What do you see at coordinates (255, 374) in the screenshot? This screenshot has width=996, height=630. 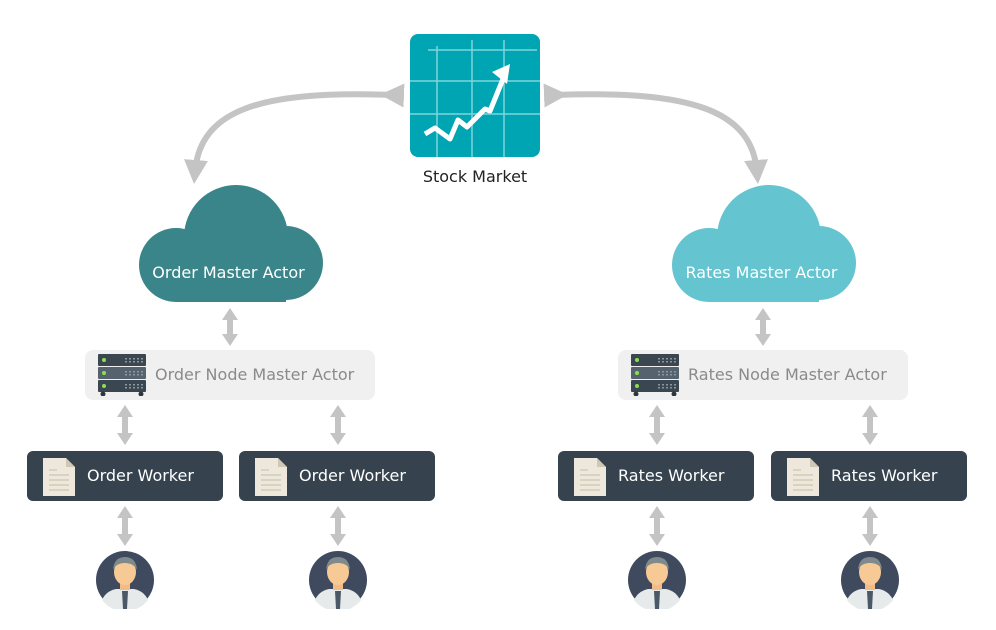 I see `order-node-label: Order Node Master Actor` at bounding box center [255, 374].